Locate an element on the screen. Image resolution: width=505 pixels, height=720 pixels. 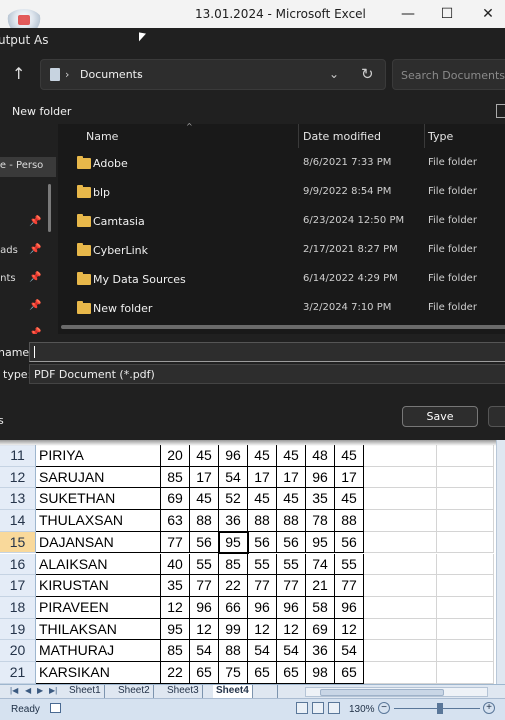
score-cell: 78 is located at coordinates (320, 521).